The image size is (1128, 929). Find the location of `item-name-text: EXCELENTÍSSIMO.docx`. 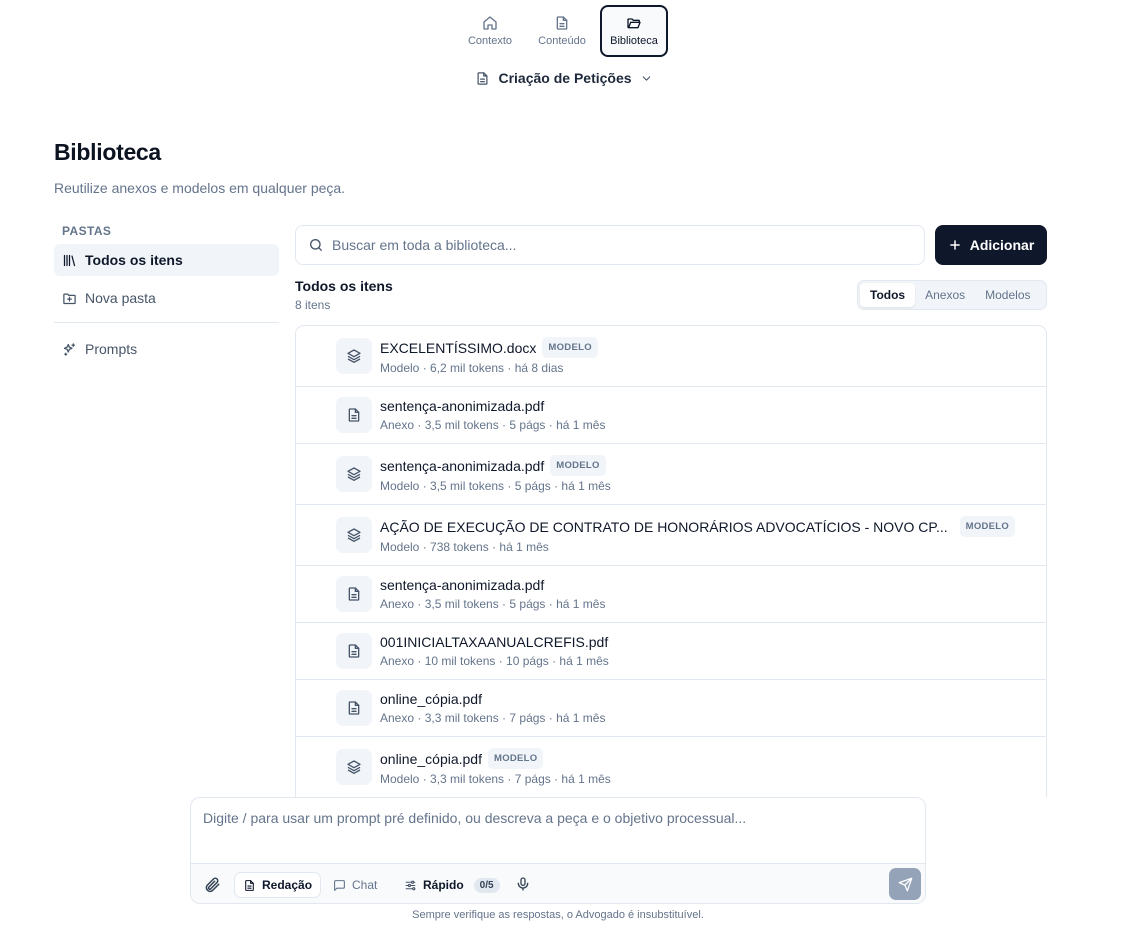

item-name-text: EXCELENTÍSSIMO.docx is located at coordinates (458, 347).